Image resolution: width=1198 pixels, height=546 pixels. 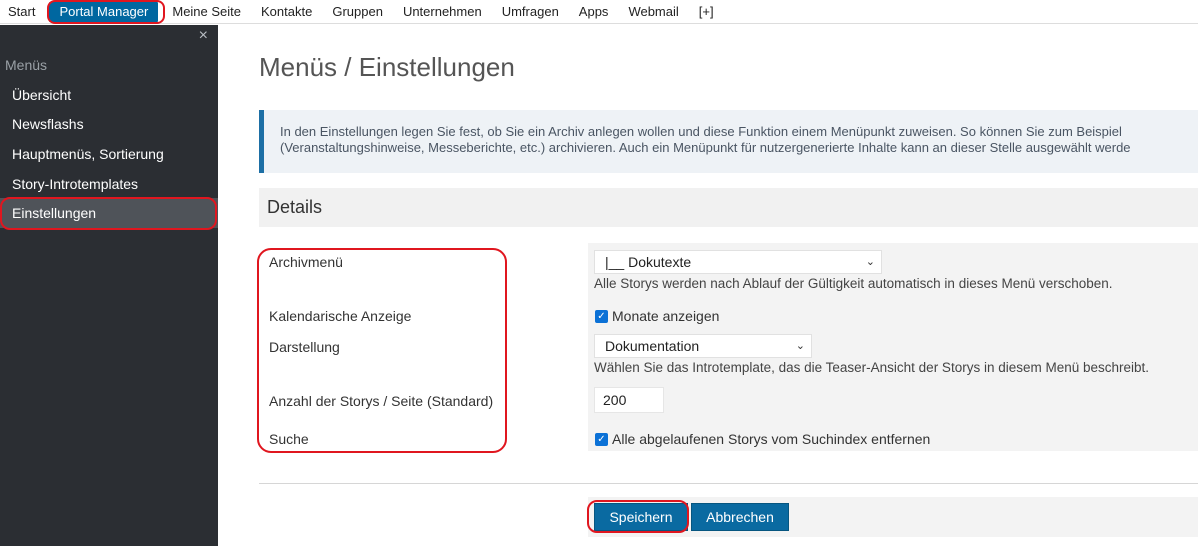 I want to click on page-title: Menüs / Einstellungen, so click(x=387, y=67).